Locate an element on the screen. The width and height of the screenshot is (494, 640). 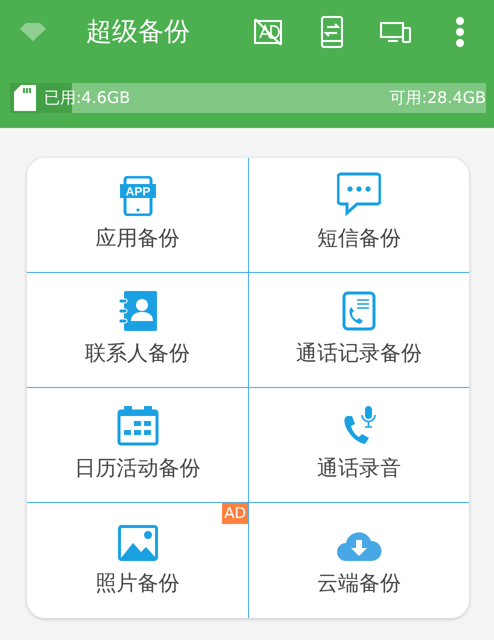
app-label: APP is located at coordinates (137, 191).